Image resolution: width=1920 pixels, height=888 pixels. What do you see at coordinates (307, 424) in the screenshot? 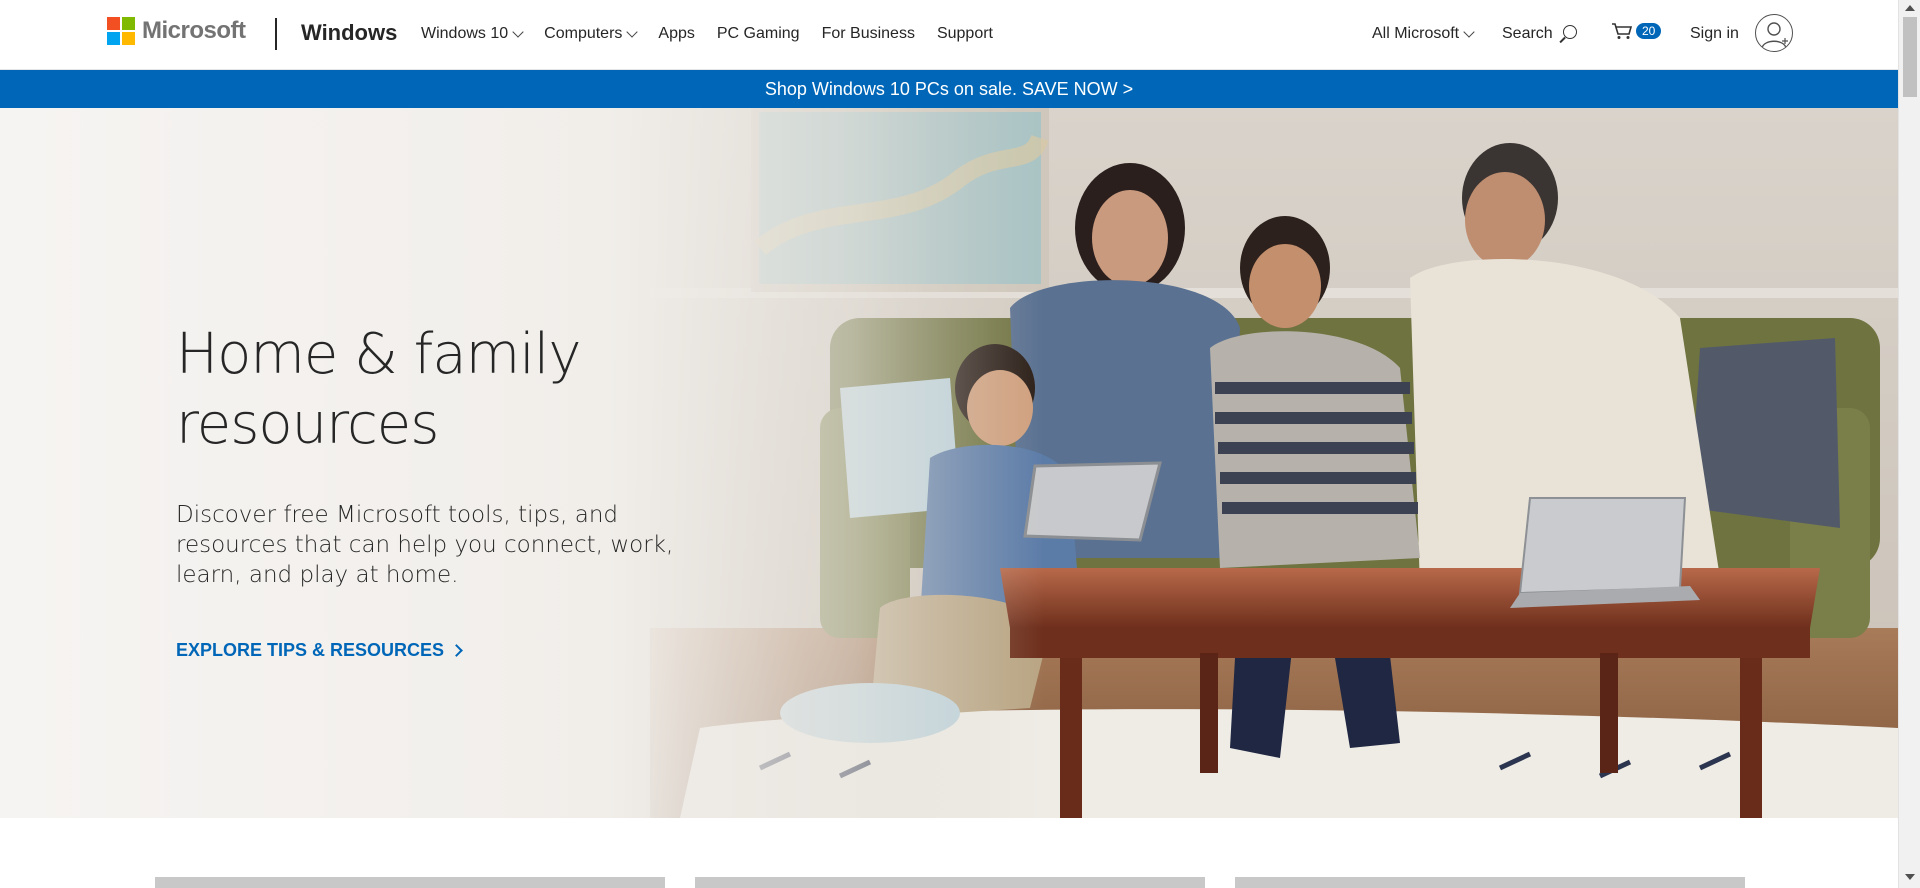
I see `hero-title-line-2: resources` at bounding box center [307, 424].